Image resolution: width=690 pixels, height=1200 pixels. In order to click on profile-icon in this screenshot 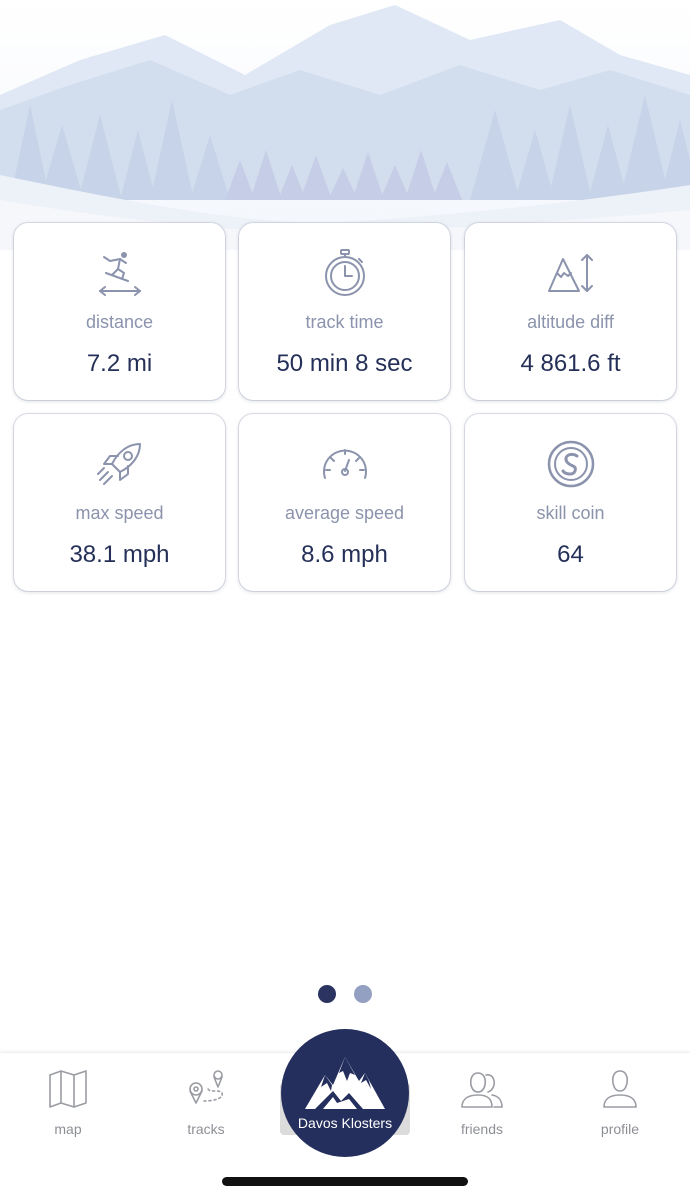, I will do `click(620, 1089)`.